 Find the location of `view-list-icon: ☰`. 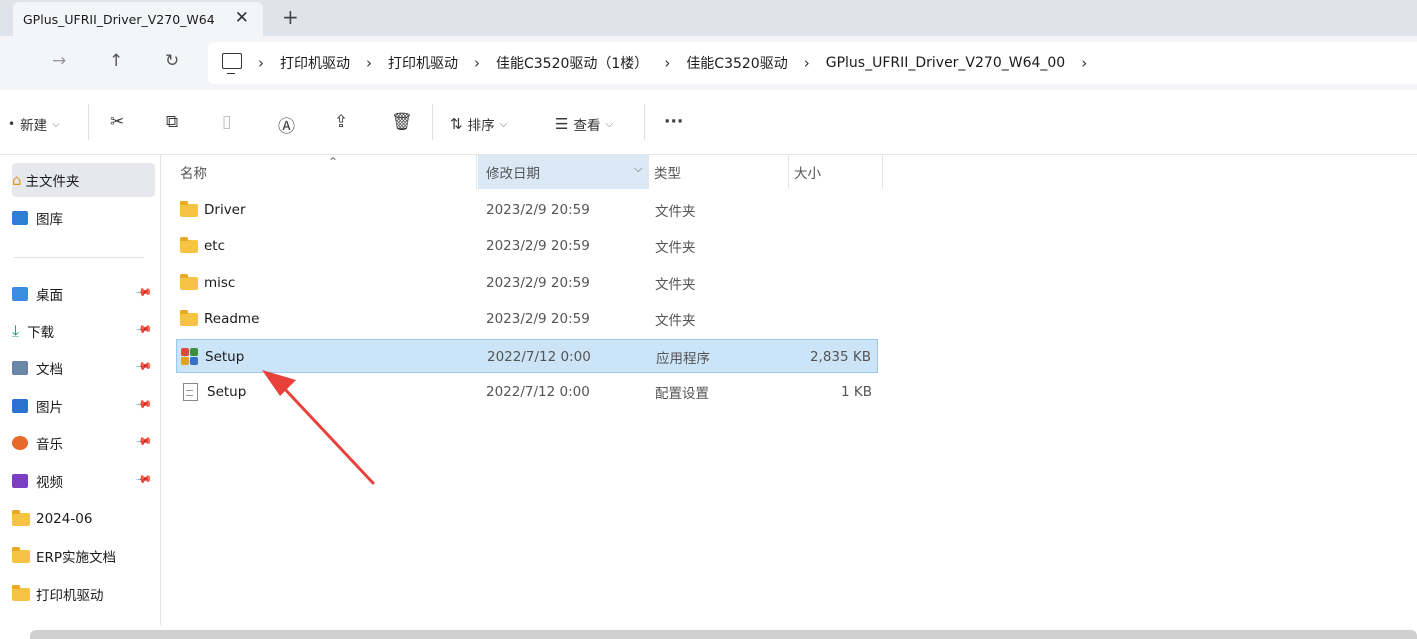

view-list-icon: ☰ is located at coordinates (562, 124).